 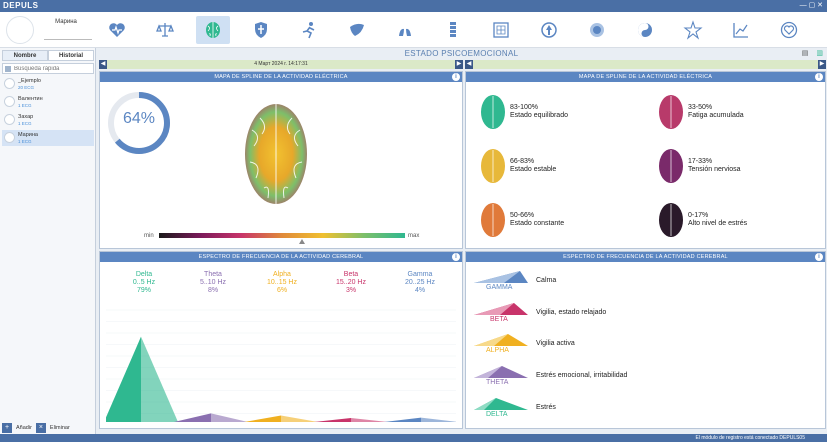 I want to click on patient-name: Захар, so click(x=26, y=117).